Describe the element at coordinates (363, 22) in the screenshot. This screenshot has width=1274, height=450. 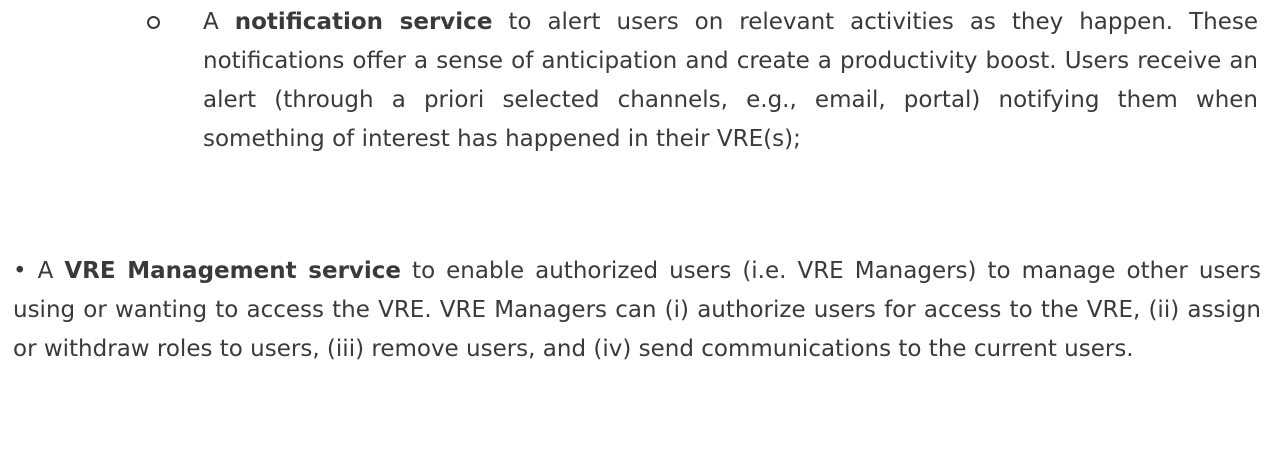
I see `notification-service-term: notification service` at that location.